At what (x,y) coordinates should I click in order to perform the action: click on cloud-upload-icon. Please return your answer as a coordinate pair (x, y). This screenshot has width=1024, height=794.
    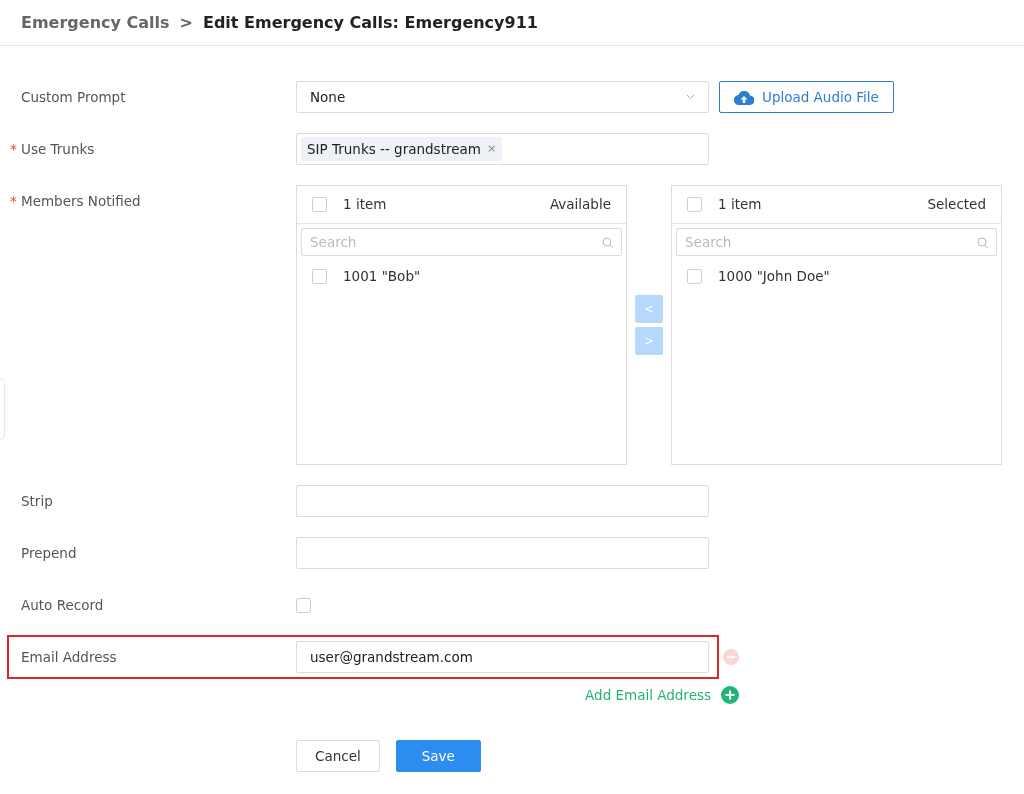
    Looking at the image, I should click on (744, 97).